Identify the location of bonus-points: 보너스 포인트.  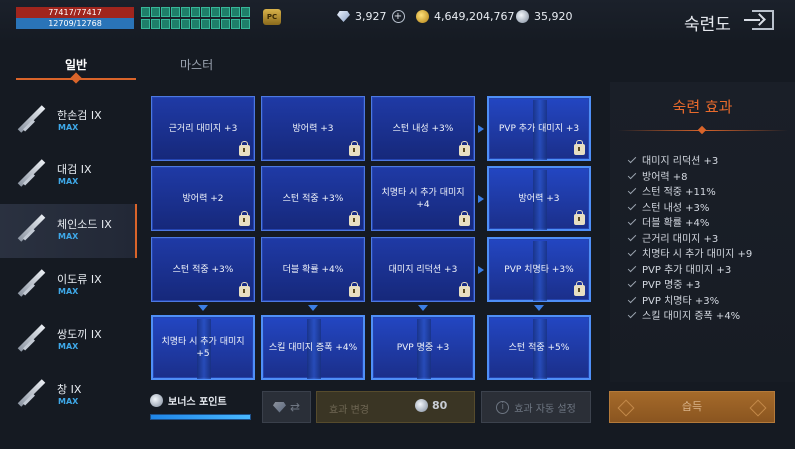
(188, 400).